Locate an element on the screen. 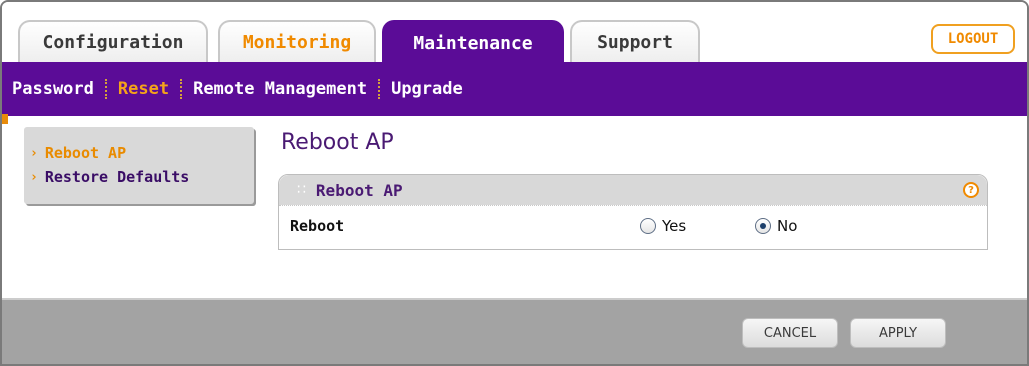  reboot-row: Reboot Yes No is located at coordinates (633, 225).